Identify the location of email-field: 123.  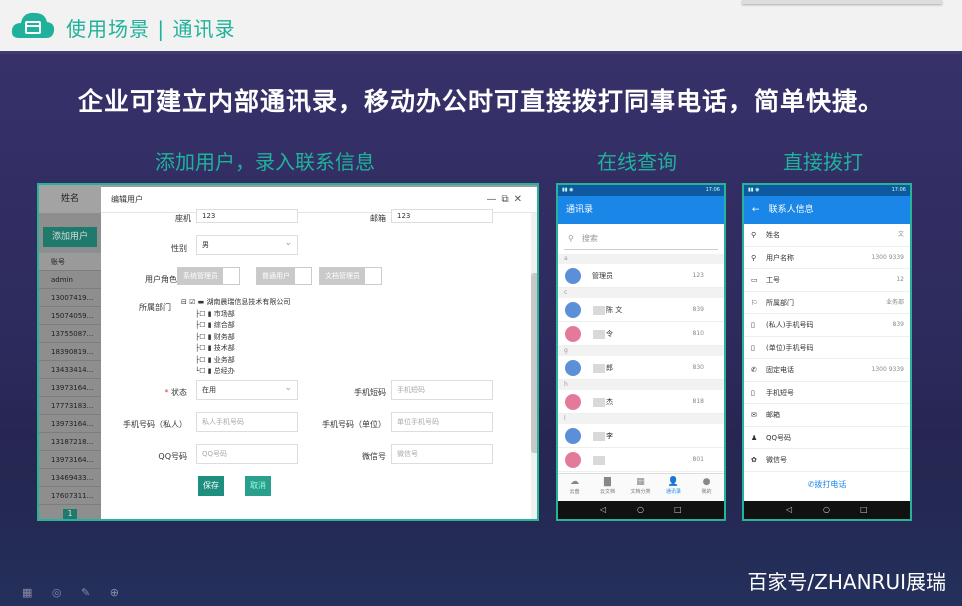
(442, 216).